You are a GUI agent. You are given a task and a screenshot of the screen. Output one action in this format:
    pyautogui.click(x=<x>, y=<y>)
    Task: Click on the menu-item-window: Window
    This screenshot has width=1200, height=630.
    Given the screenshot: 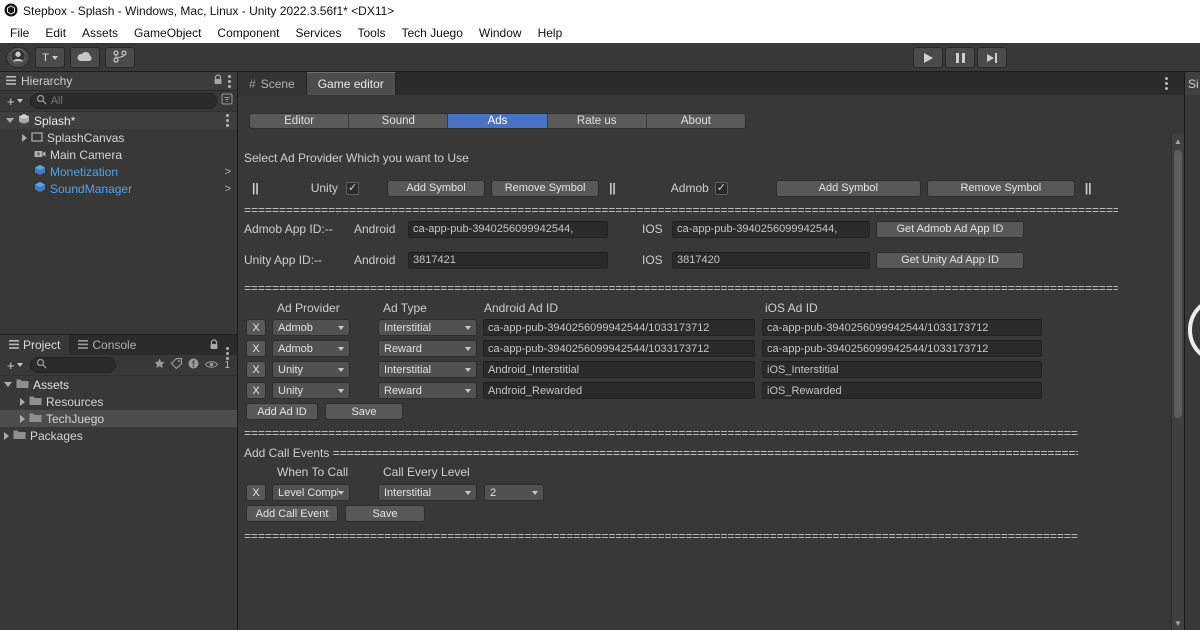 What is the action you would take?
    pyautogui.click(x=500, y=32)
    